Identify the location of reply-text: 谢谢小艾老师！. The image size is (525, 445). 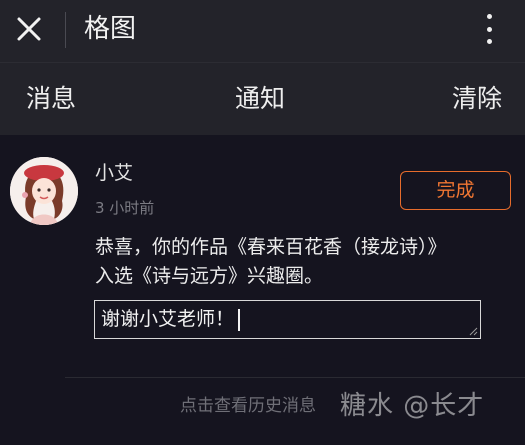
(171, 319).